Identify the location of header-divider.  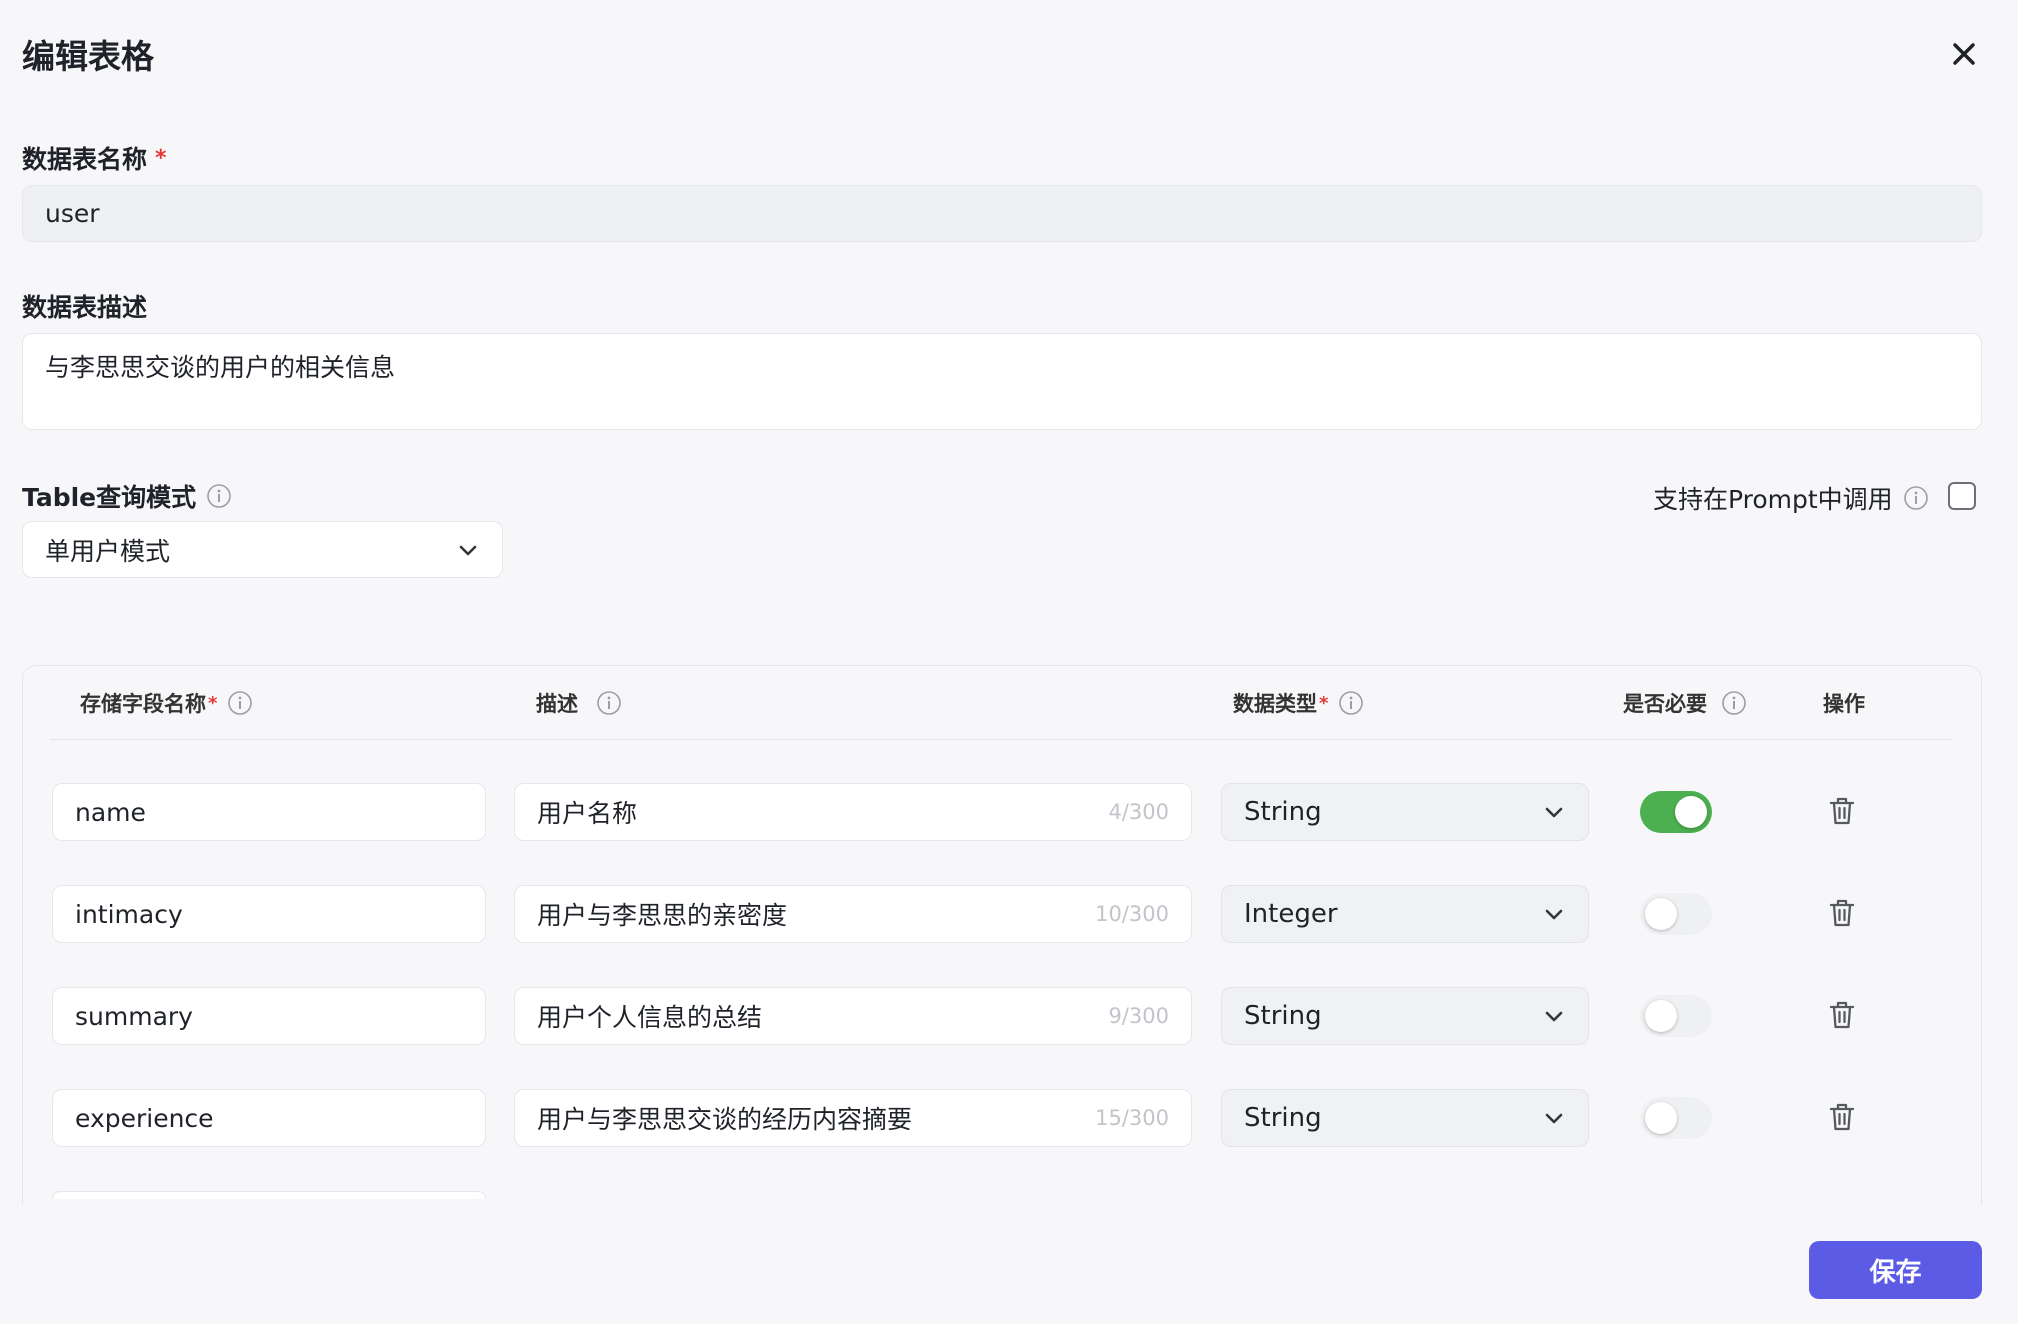
(1001, 739).